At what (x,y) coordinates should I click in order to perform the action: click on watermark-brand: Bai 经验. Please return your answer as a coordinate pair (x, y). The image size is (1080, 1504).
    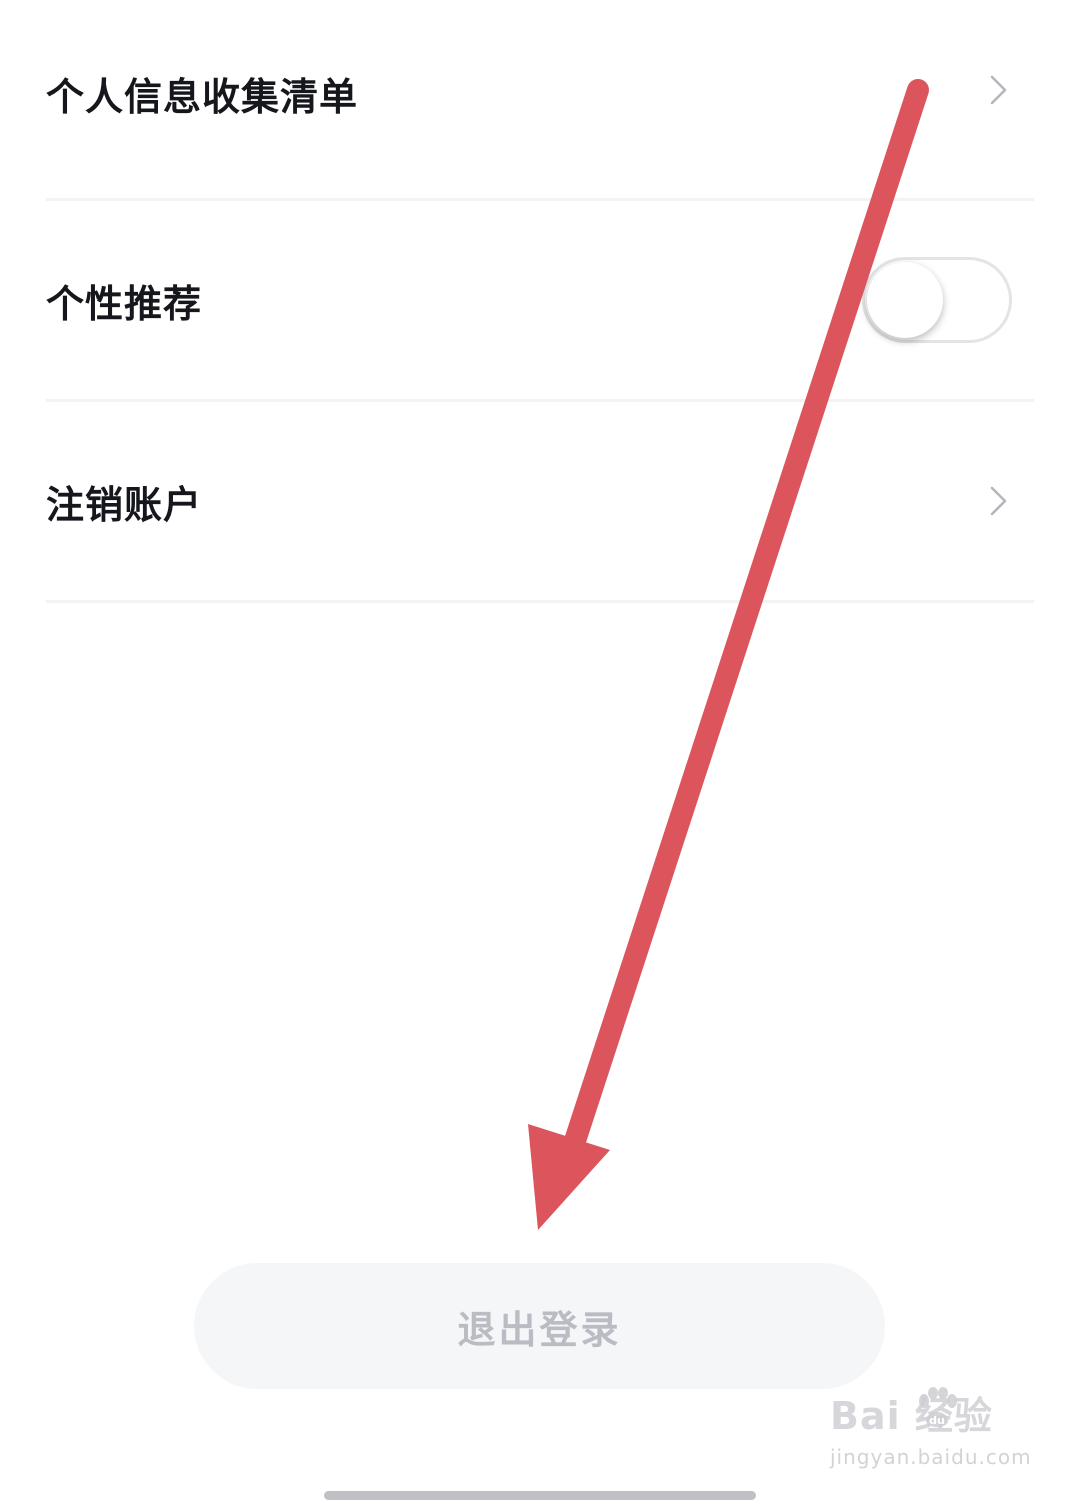
    Looking at the image, I should click on (911, 1416).